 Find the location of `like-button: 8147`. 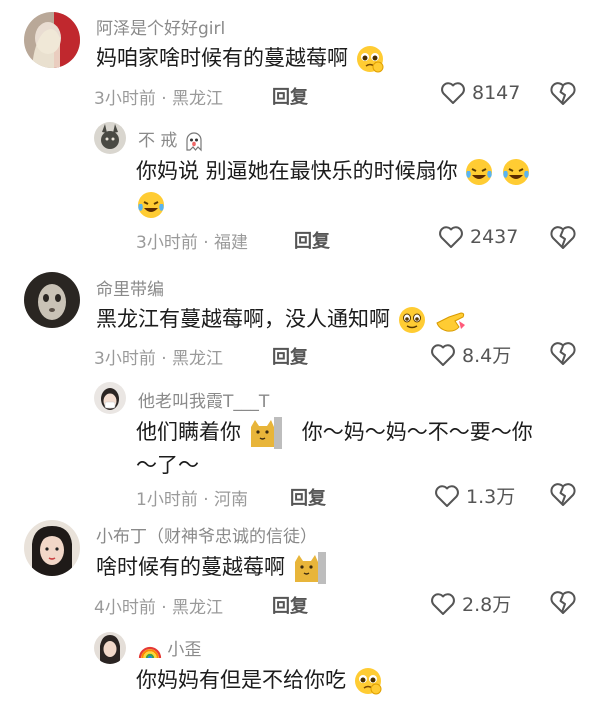

like-button: 8147 is located at coordinates (480, 93).